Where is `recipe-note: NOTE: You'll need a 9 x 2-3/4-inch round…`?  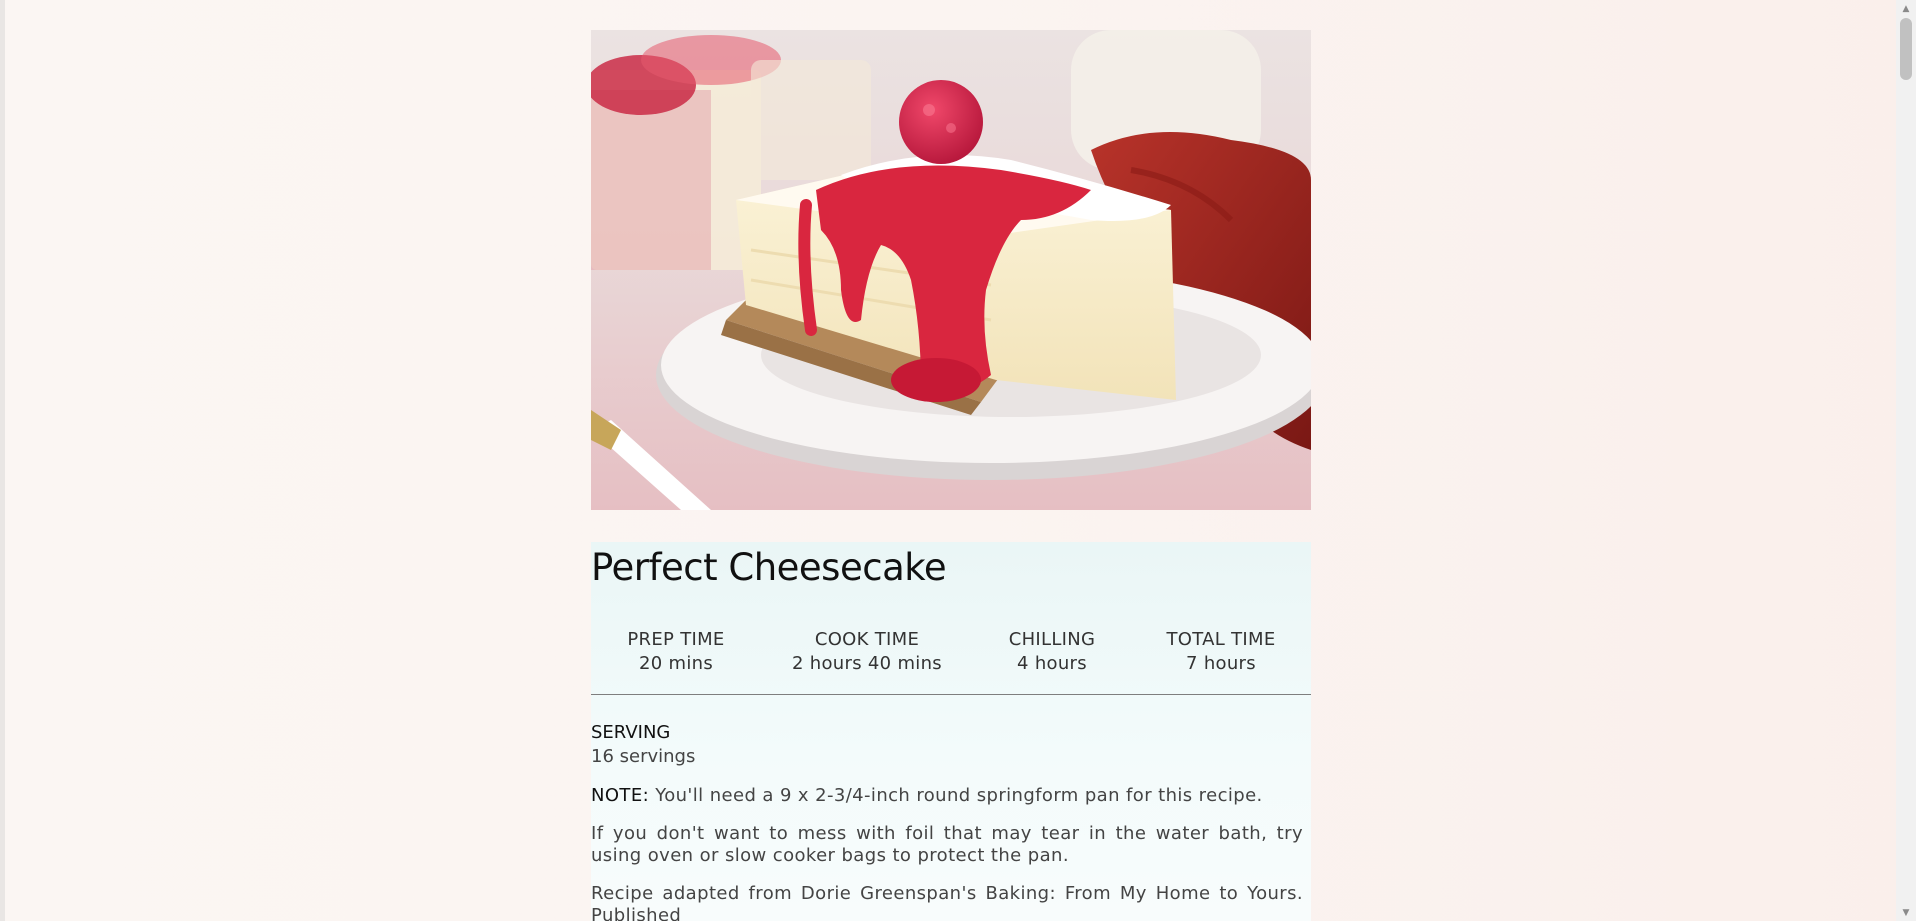
recipe-note: NOTE: You'll need a 9 x 2-3/4-inch round… is located at coordinates (947, 796).